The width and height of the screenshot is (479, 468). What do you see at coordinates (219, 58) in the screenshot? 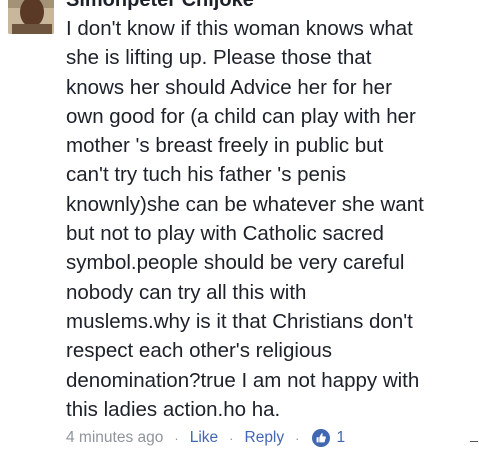
I see `comment-line: she is lifting up. Please those that` at bounding box center [219, 58].